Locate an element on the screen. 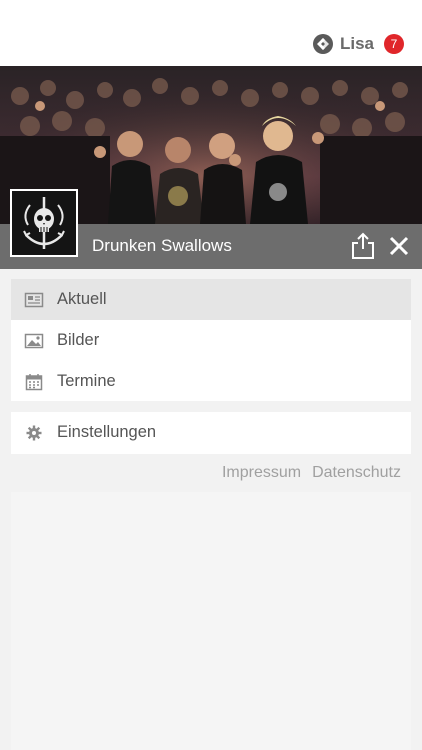  calendar-icon is located at coordinates (34, 382).